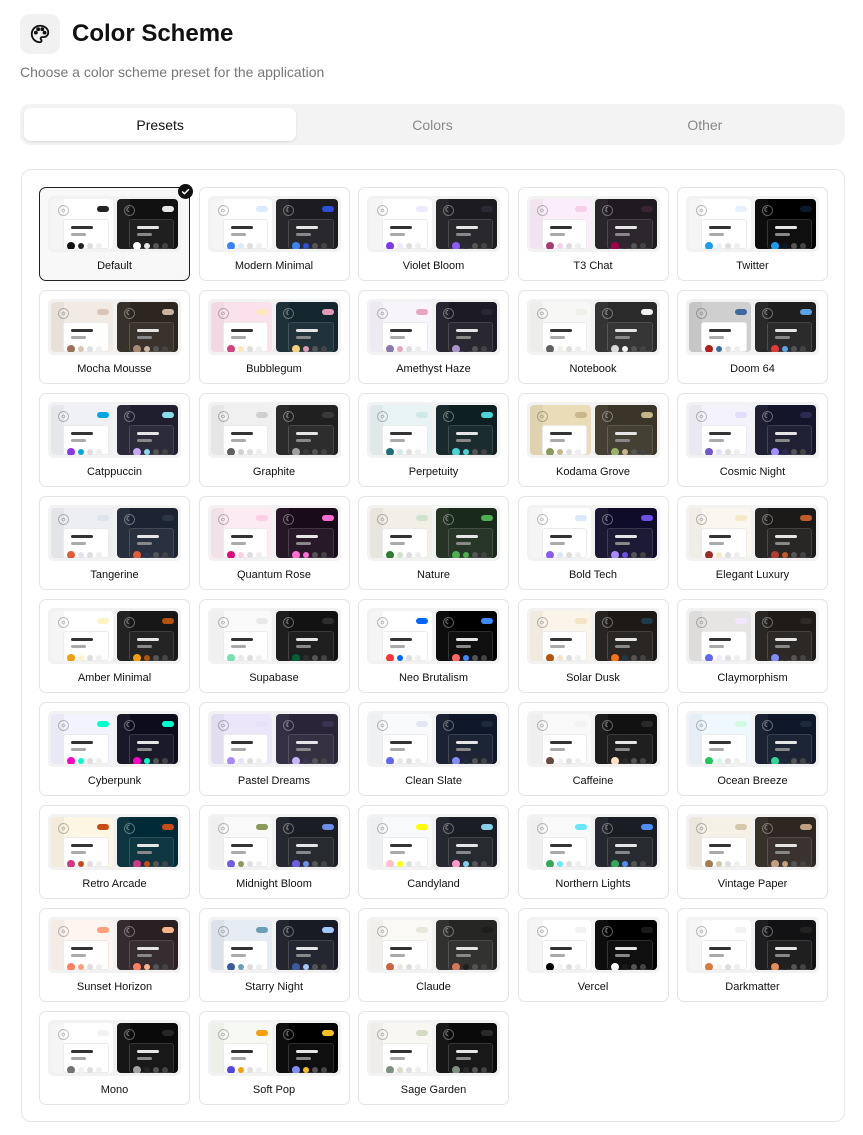  What do you see at coordinates (114, 575) in the screenshot?
I see `preset-name: Tangerine` at bounding box center [114, 575].